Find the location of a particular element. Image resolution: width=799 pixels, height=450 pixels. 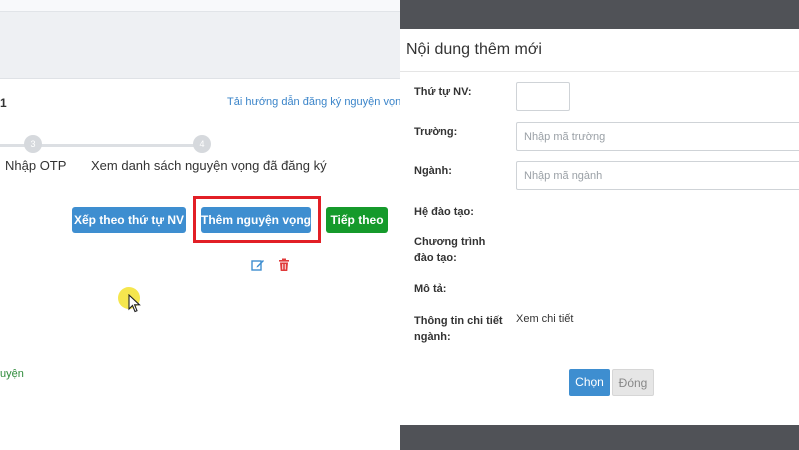

close-button: Đóng is located at coordinates (633, 382).